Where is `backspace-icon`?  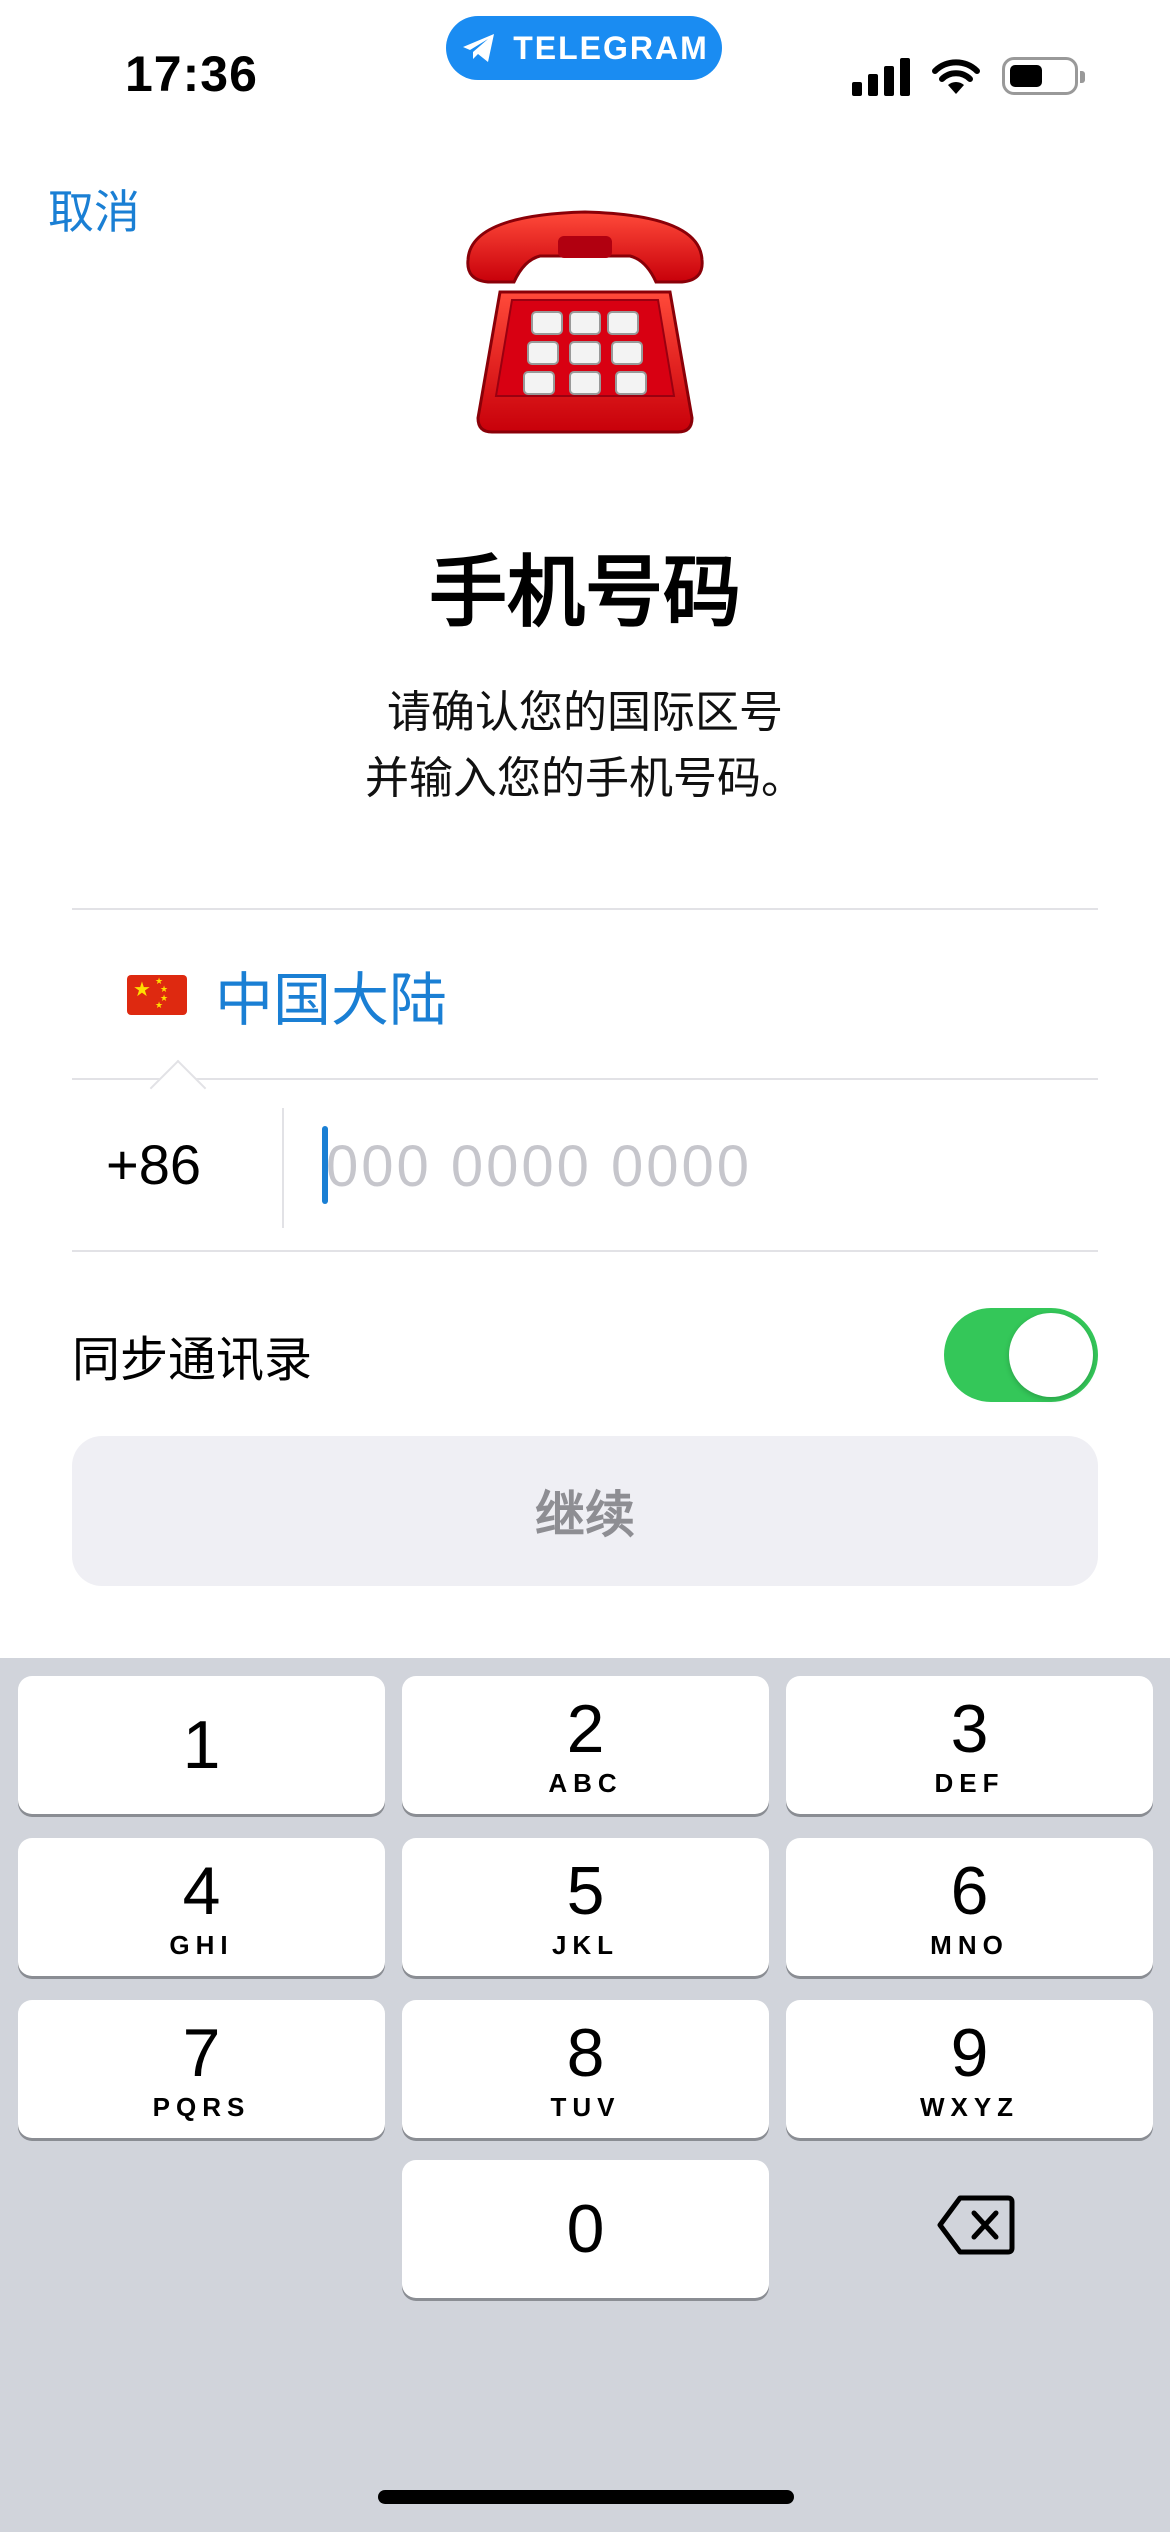 backspace-icon is located at coordinates (976, 2225).